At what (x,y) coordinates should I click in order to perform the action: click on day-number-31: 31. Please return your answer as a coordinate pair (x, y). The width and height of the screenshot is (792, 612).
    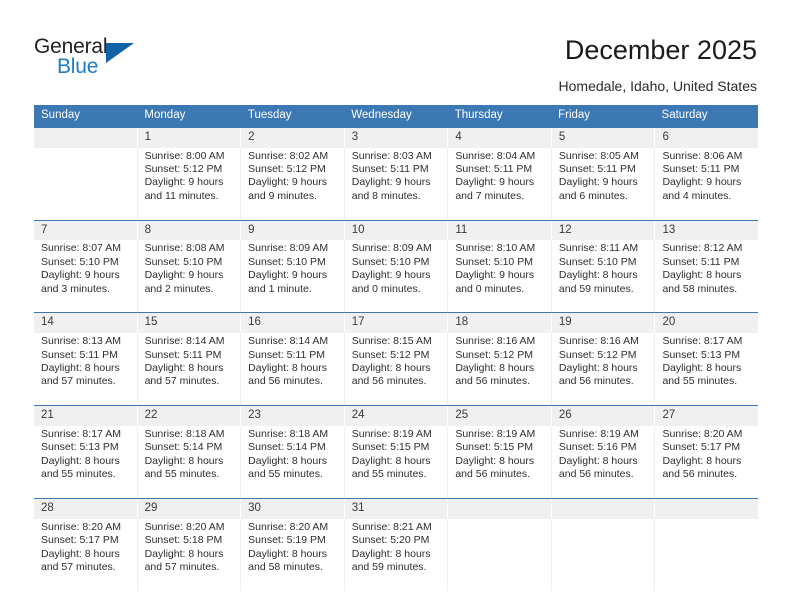
    Looking at the image, I should click on (397, 508).